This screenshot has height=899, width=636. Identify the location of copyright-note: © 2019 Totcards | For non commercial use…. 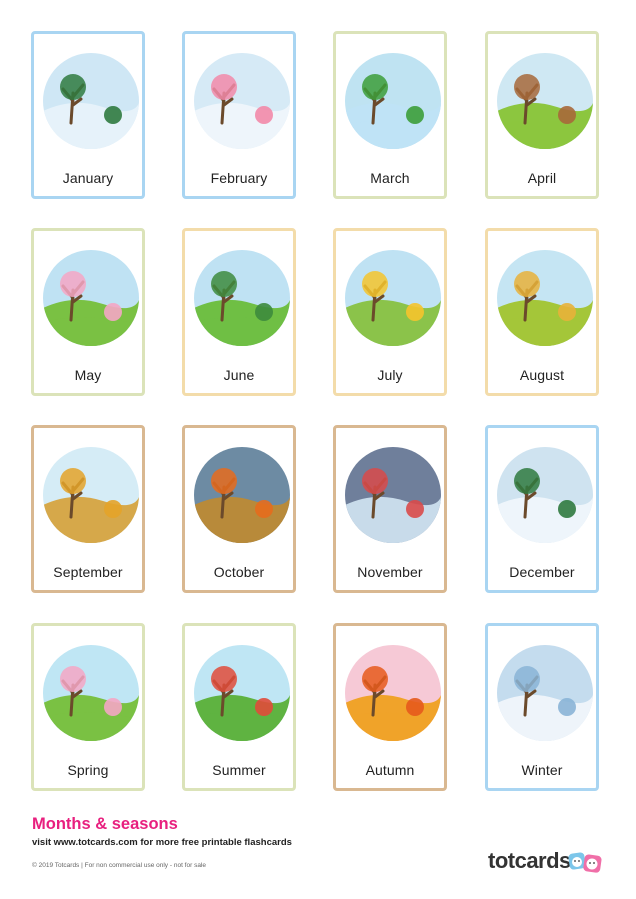
(119, 865).